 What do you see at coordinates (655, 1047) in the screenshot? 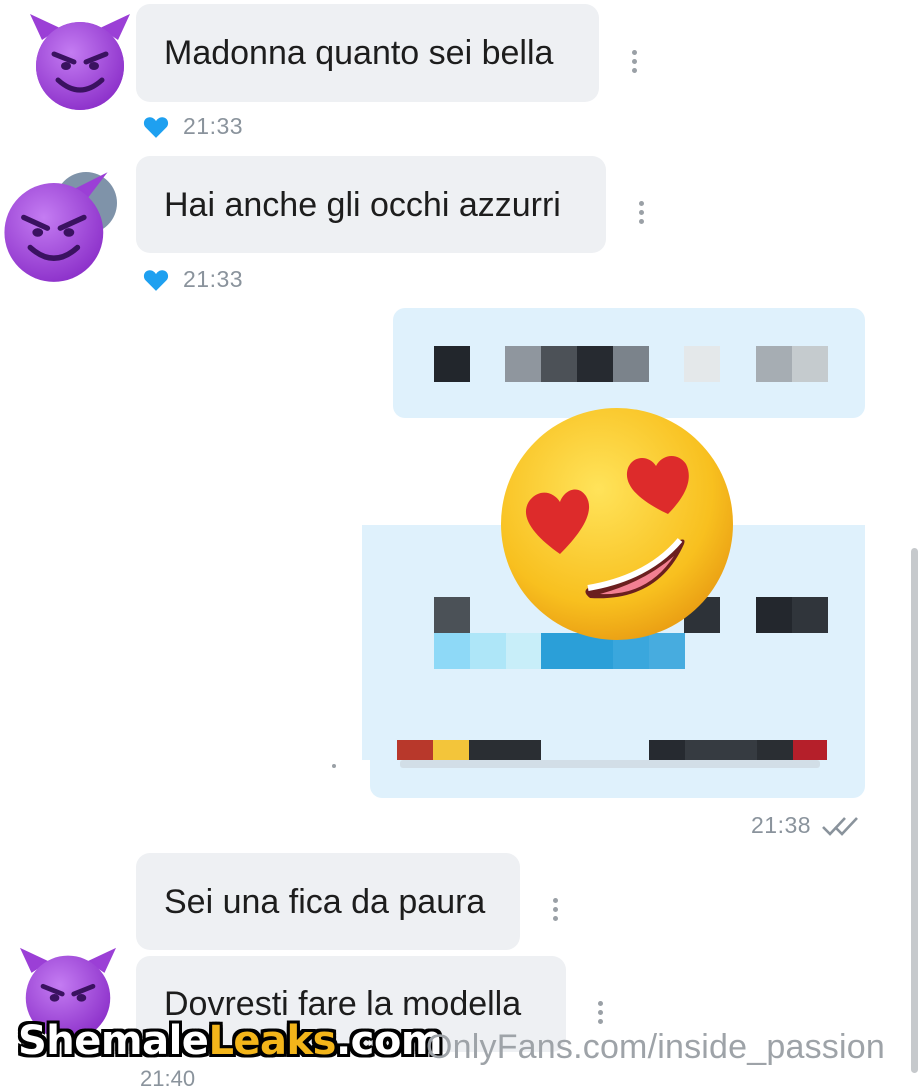
I see `watermark-credit: OnlyFans.com/inside_passion` at bounding box center [655, 1047].